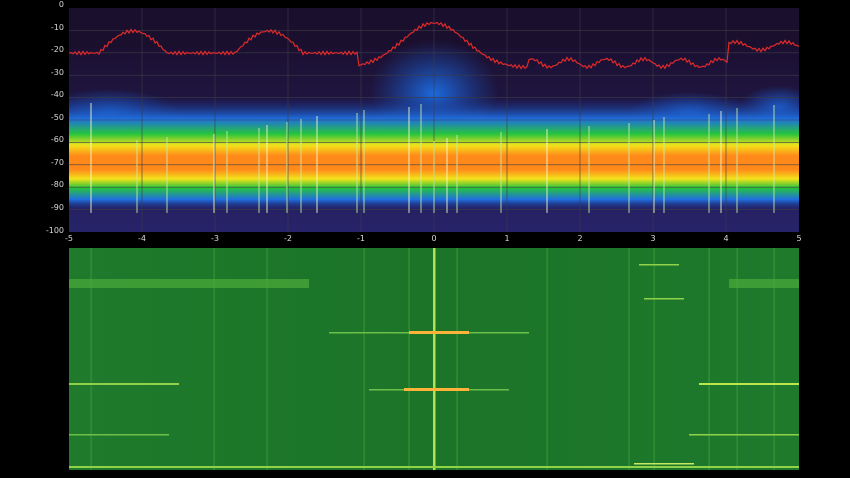 The height and width of the screenshot is (478, 850). Describe the element at coordinates (57, 207) in the screenshot. I see `y-tick-label: -90` at that location.